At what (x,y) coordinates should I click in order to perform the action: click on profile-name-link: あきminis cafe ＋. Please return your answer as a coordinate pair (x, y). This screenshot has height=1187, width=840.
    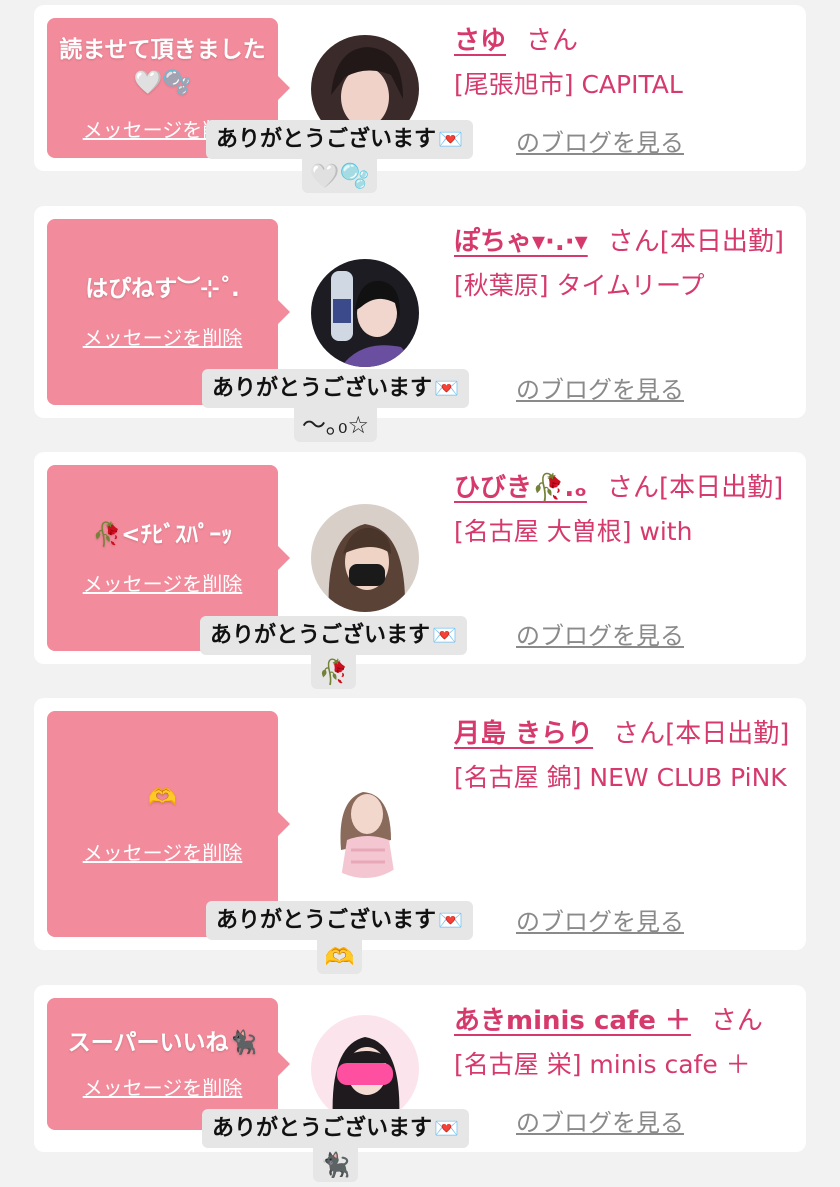
    Looking at the image, I should click on (572, 1021).